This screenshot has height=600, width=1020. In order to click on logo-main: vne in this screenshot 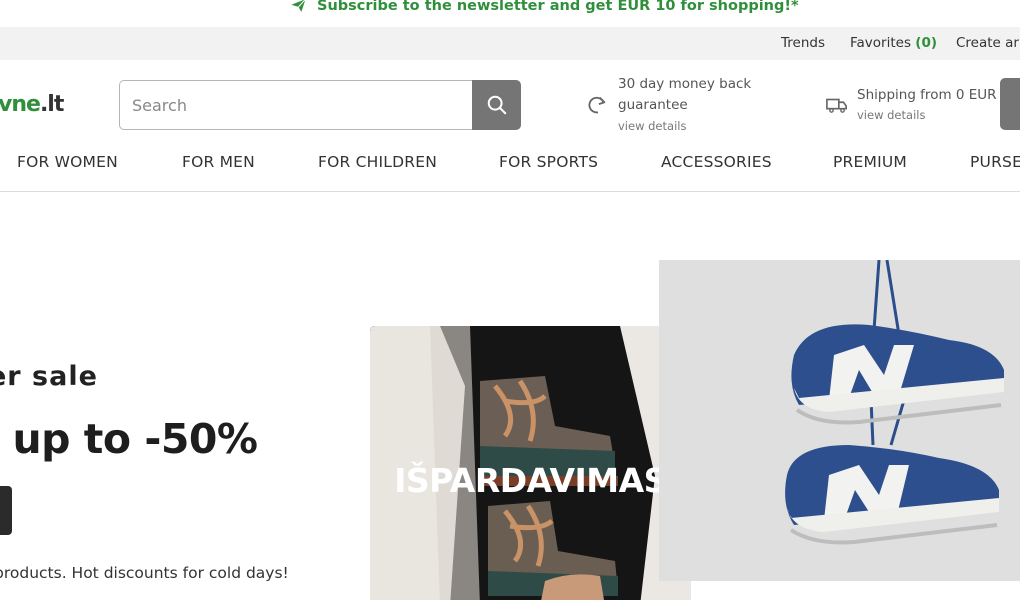, I will do `click(20, 104)`.